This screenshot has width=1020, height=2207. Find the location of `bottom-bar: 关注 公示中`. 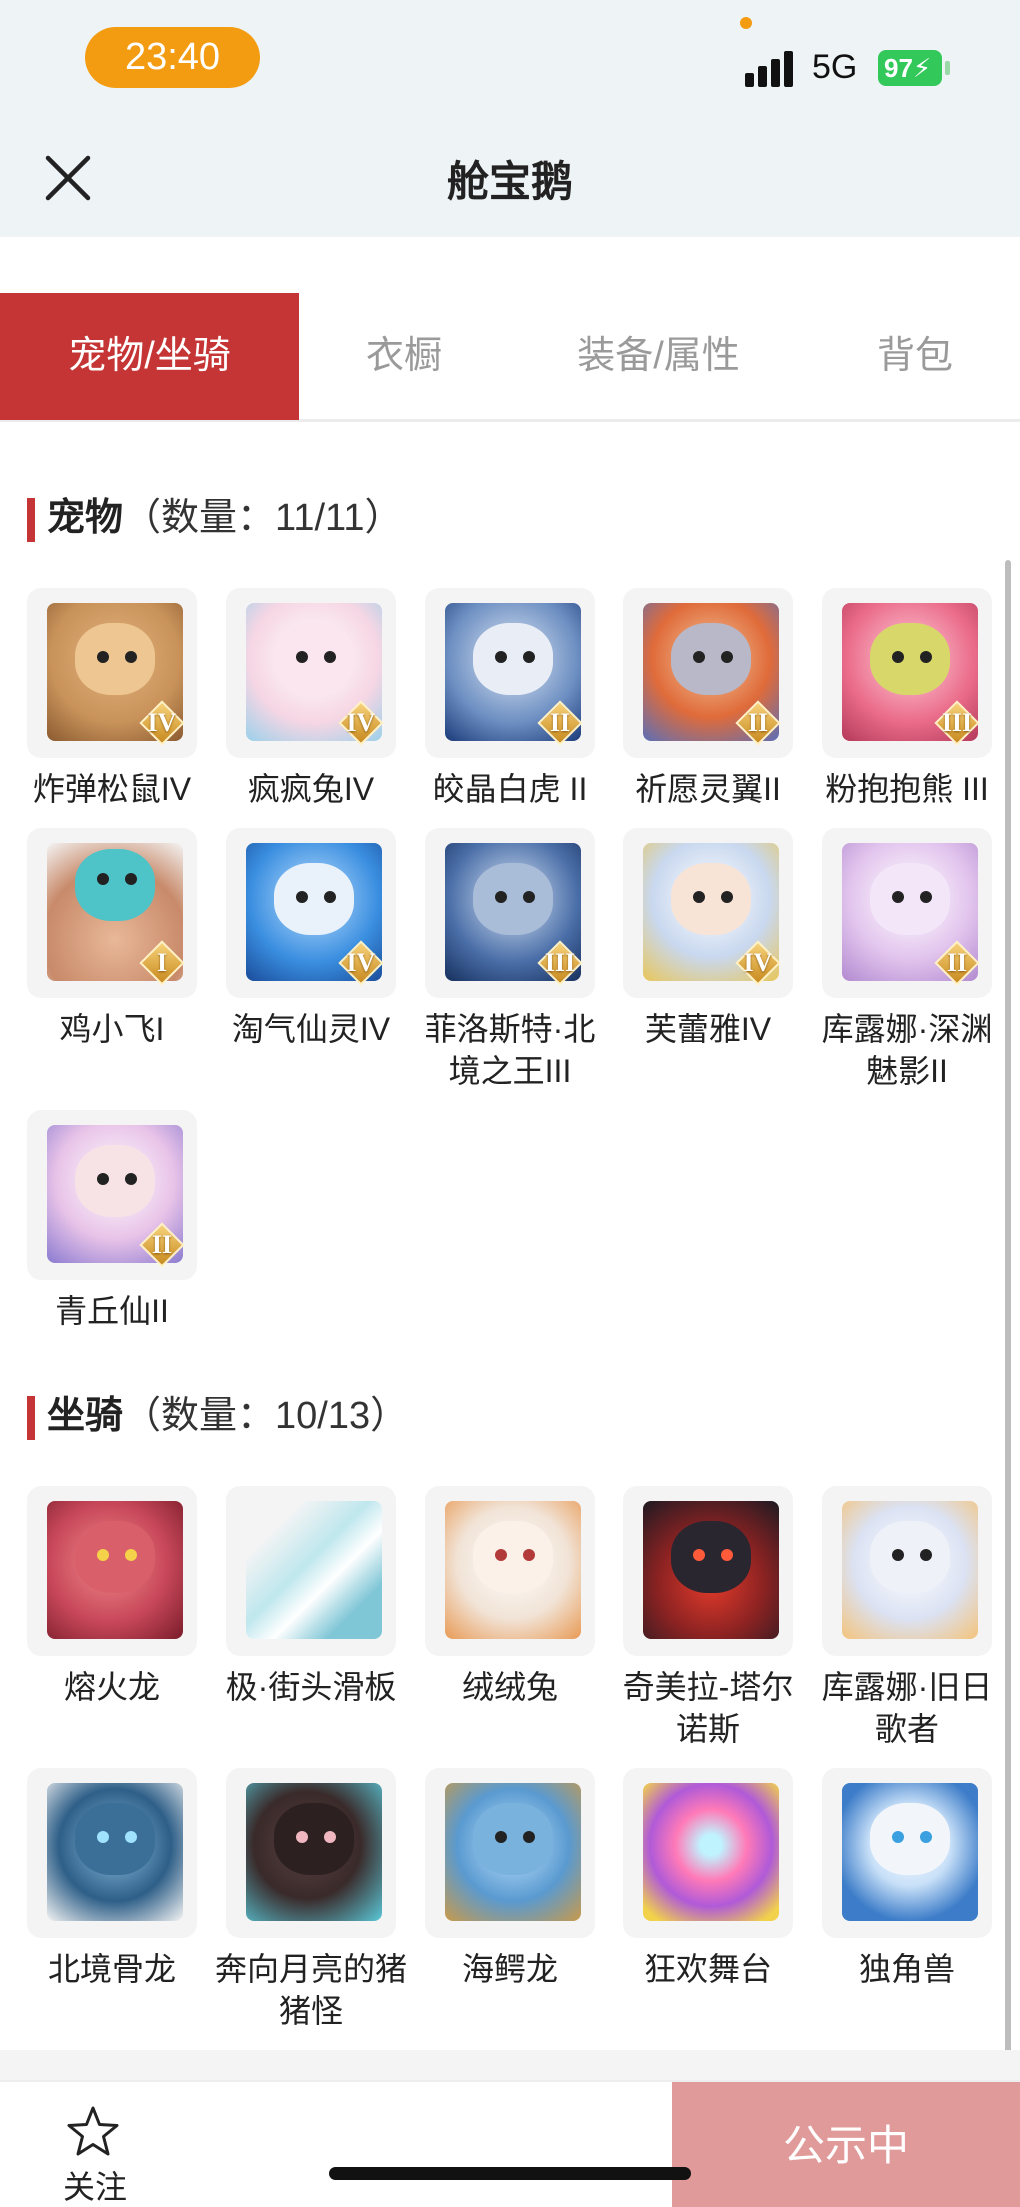

bottom-bar: 关注 公示中 is located at coordinates (510, 2143).